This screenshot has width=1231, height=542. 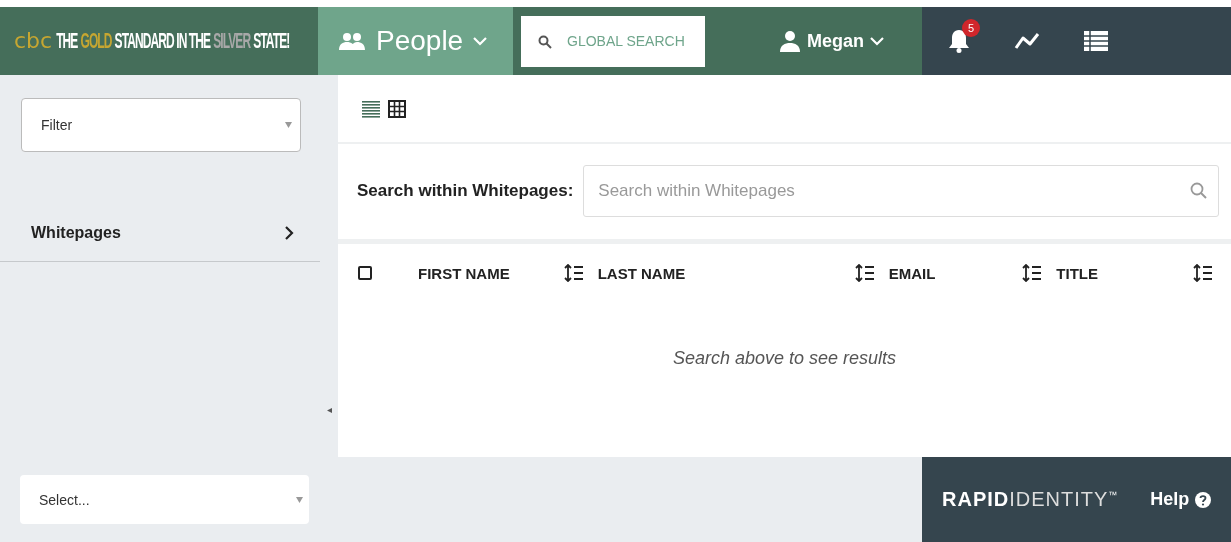 What do you see at coordinates (352, 41) in the screenshot?
I see `people-icon` at bounding box center [352, 41].